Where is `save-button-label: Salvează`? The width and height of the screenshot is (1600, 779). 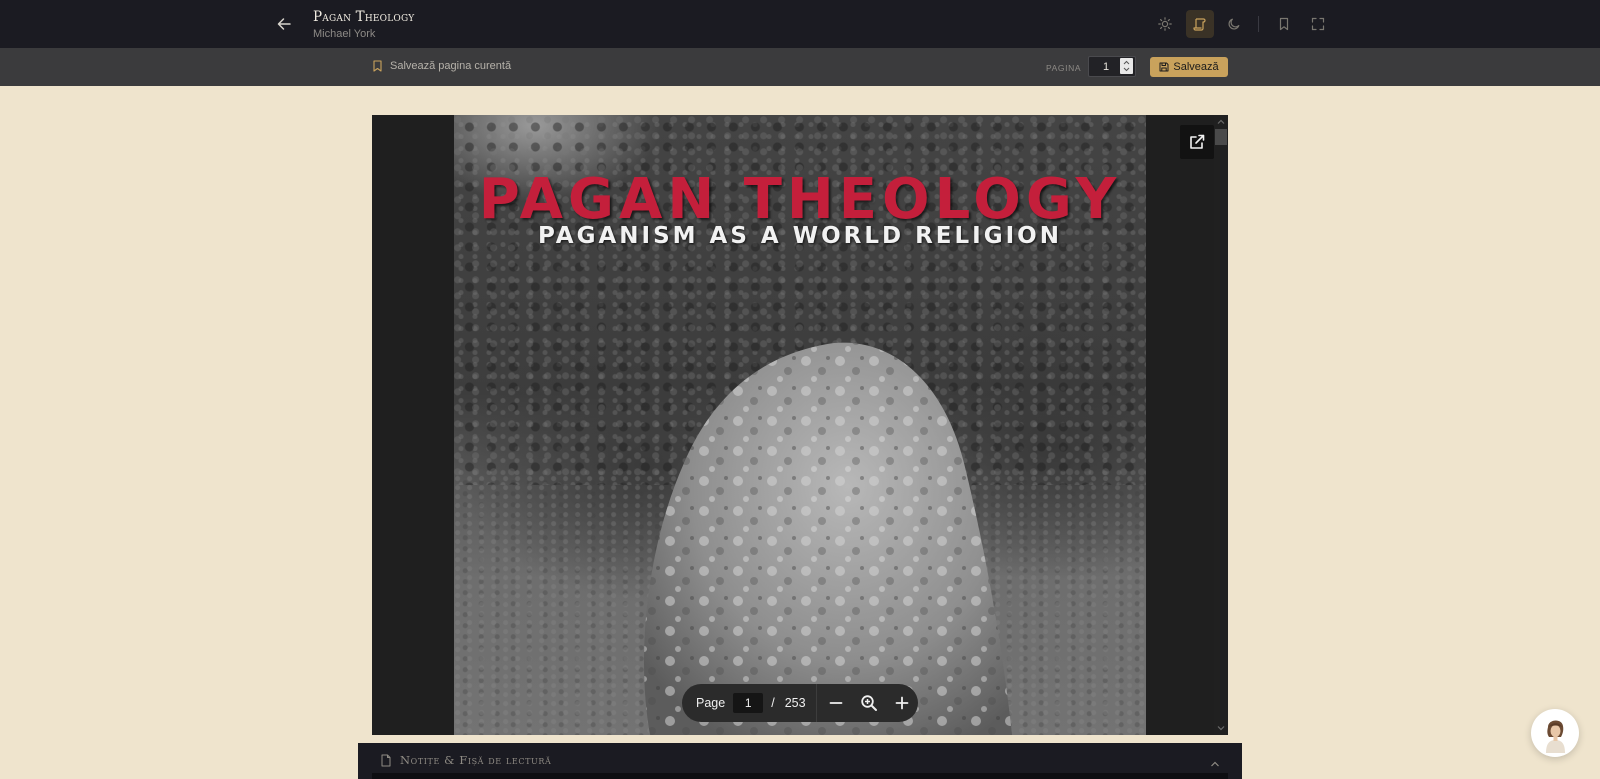
save-button-label: Salvează is located at coordinates (1196, 67).